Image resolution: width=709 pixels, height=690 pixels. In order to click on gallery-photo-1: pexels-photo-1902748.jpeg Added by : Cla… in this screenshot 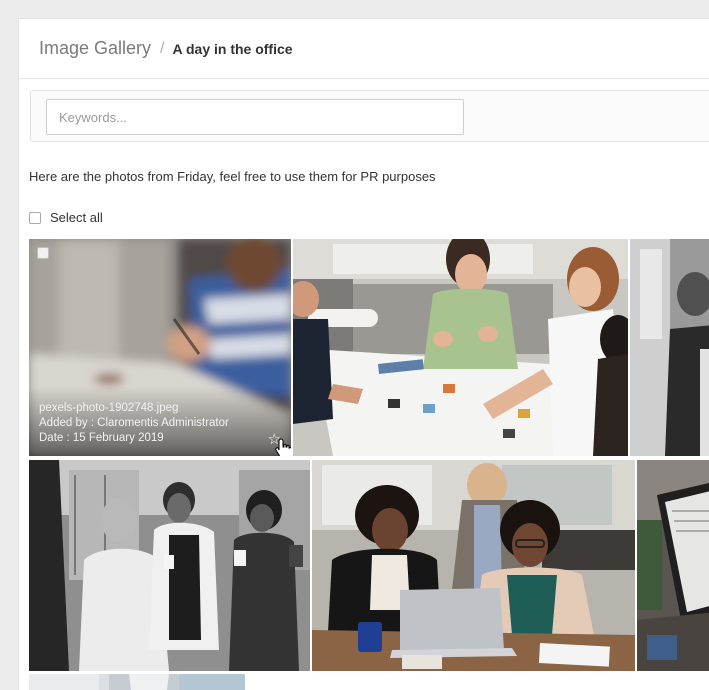, I will do `click(160, 347)`.